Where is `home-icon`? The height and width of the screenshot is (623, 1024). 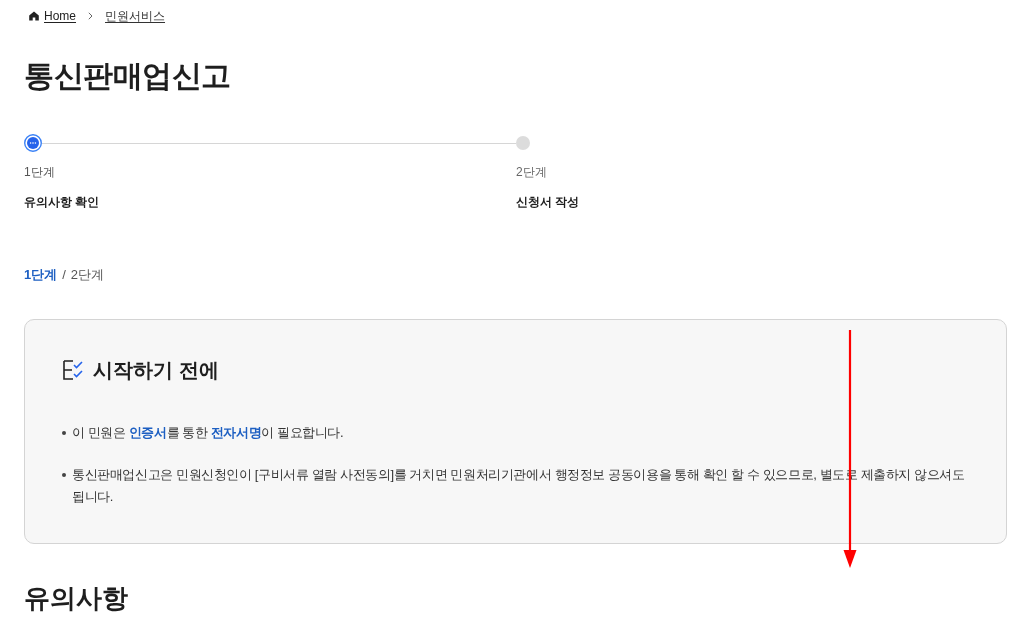
home-icon is located at coordinates (34, 16).